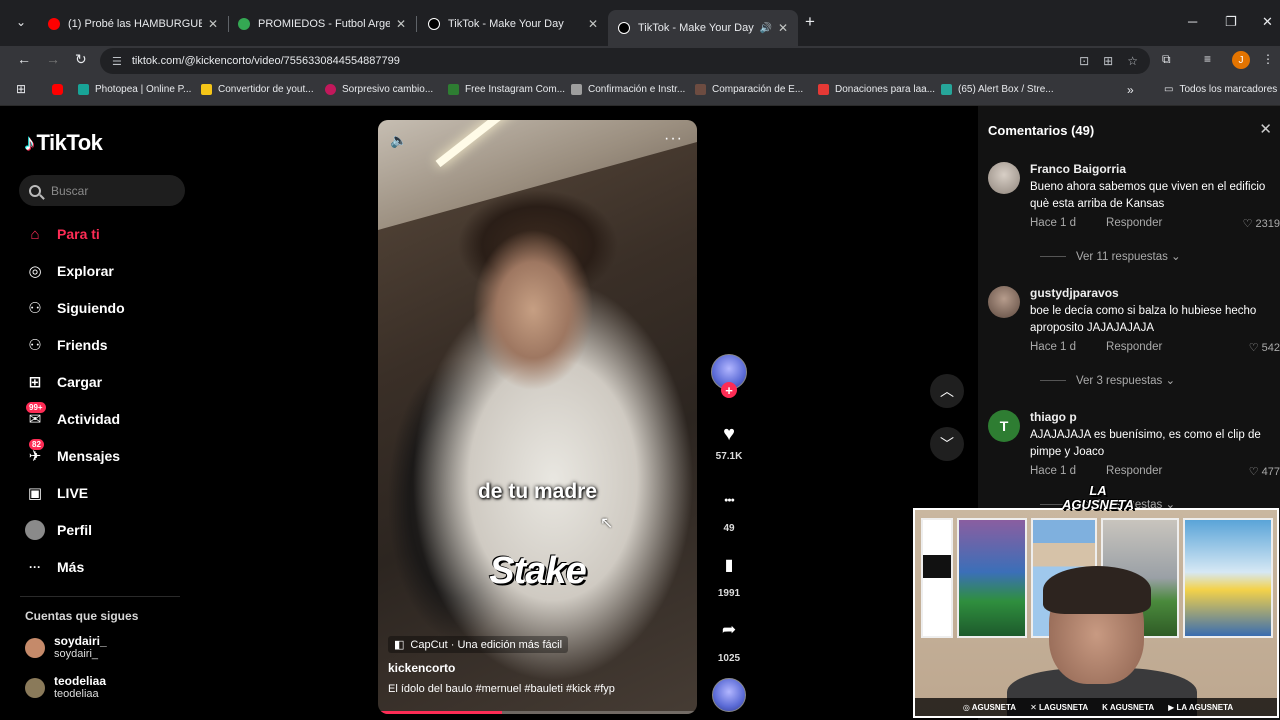 Image resolution: width=1280 pixels, height=720 pixels. I want to click on comment-button: ●●● 49, so click(729, 509).